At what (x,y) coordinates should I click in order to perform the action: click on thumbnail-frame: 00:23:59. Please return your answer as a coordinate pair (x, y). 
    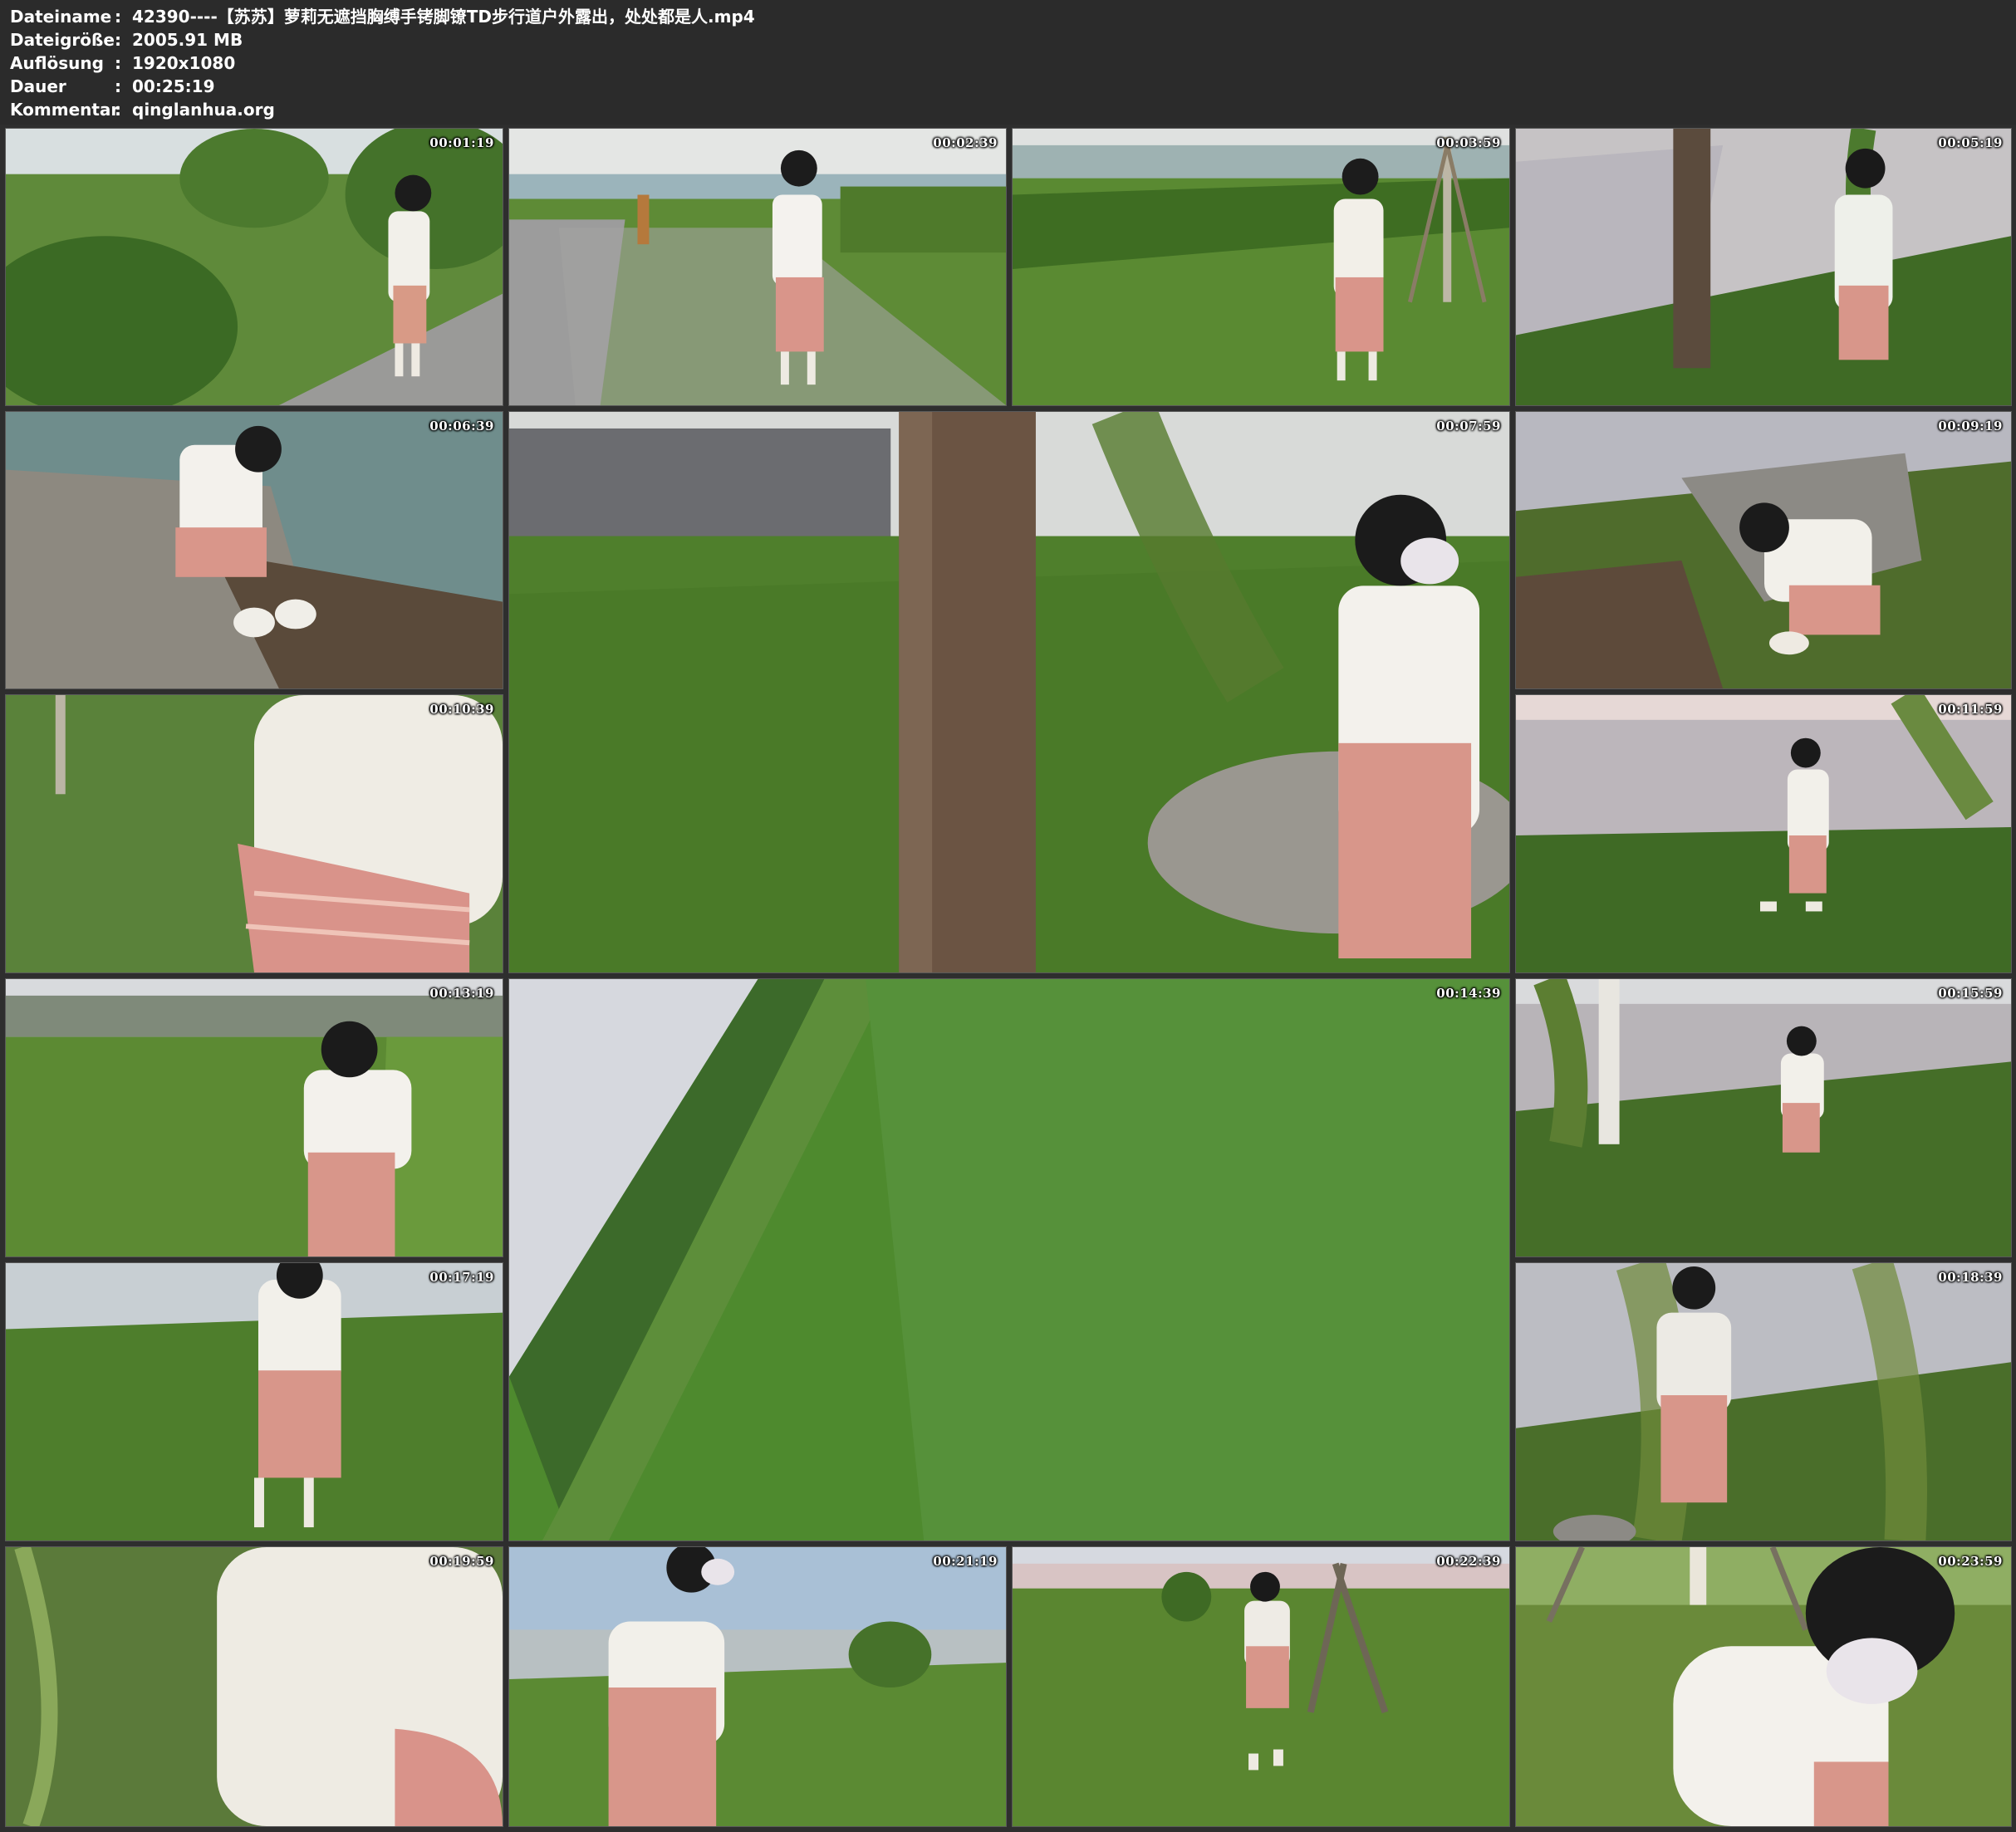
    Looking at the image, I should click on (1763, 1686).